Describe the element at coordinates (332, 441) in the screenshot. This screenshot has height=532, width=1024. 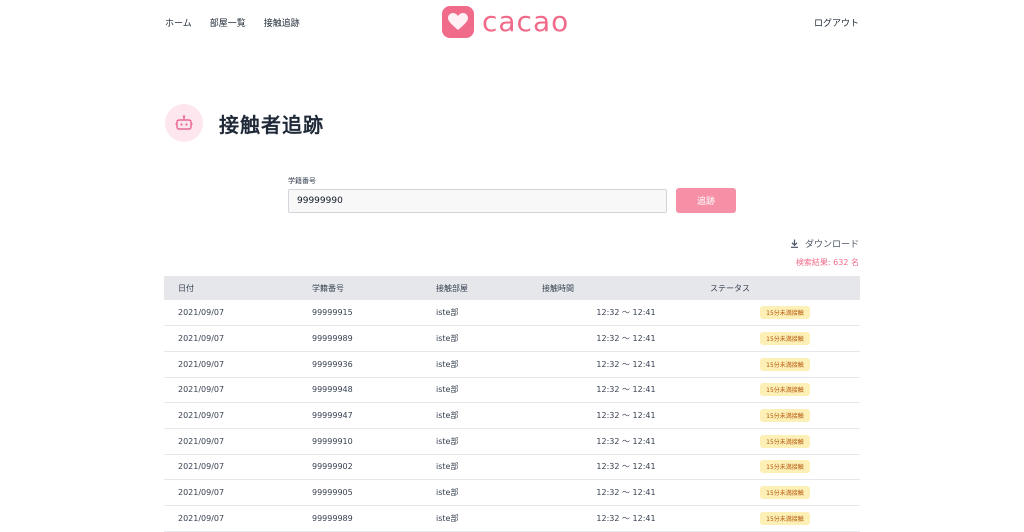
I see `cell-student-id: 99999910` at that location.